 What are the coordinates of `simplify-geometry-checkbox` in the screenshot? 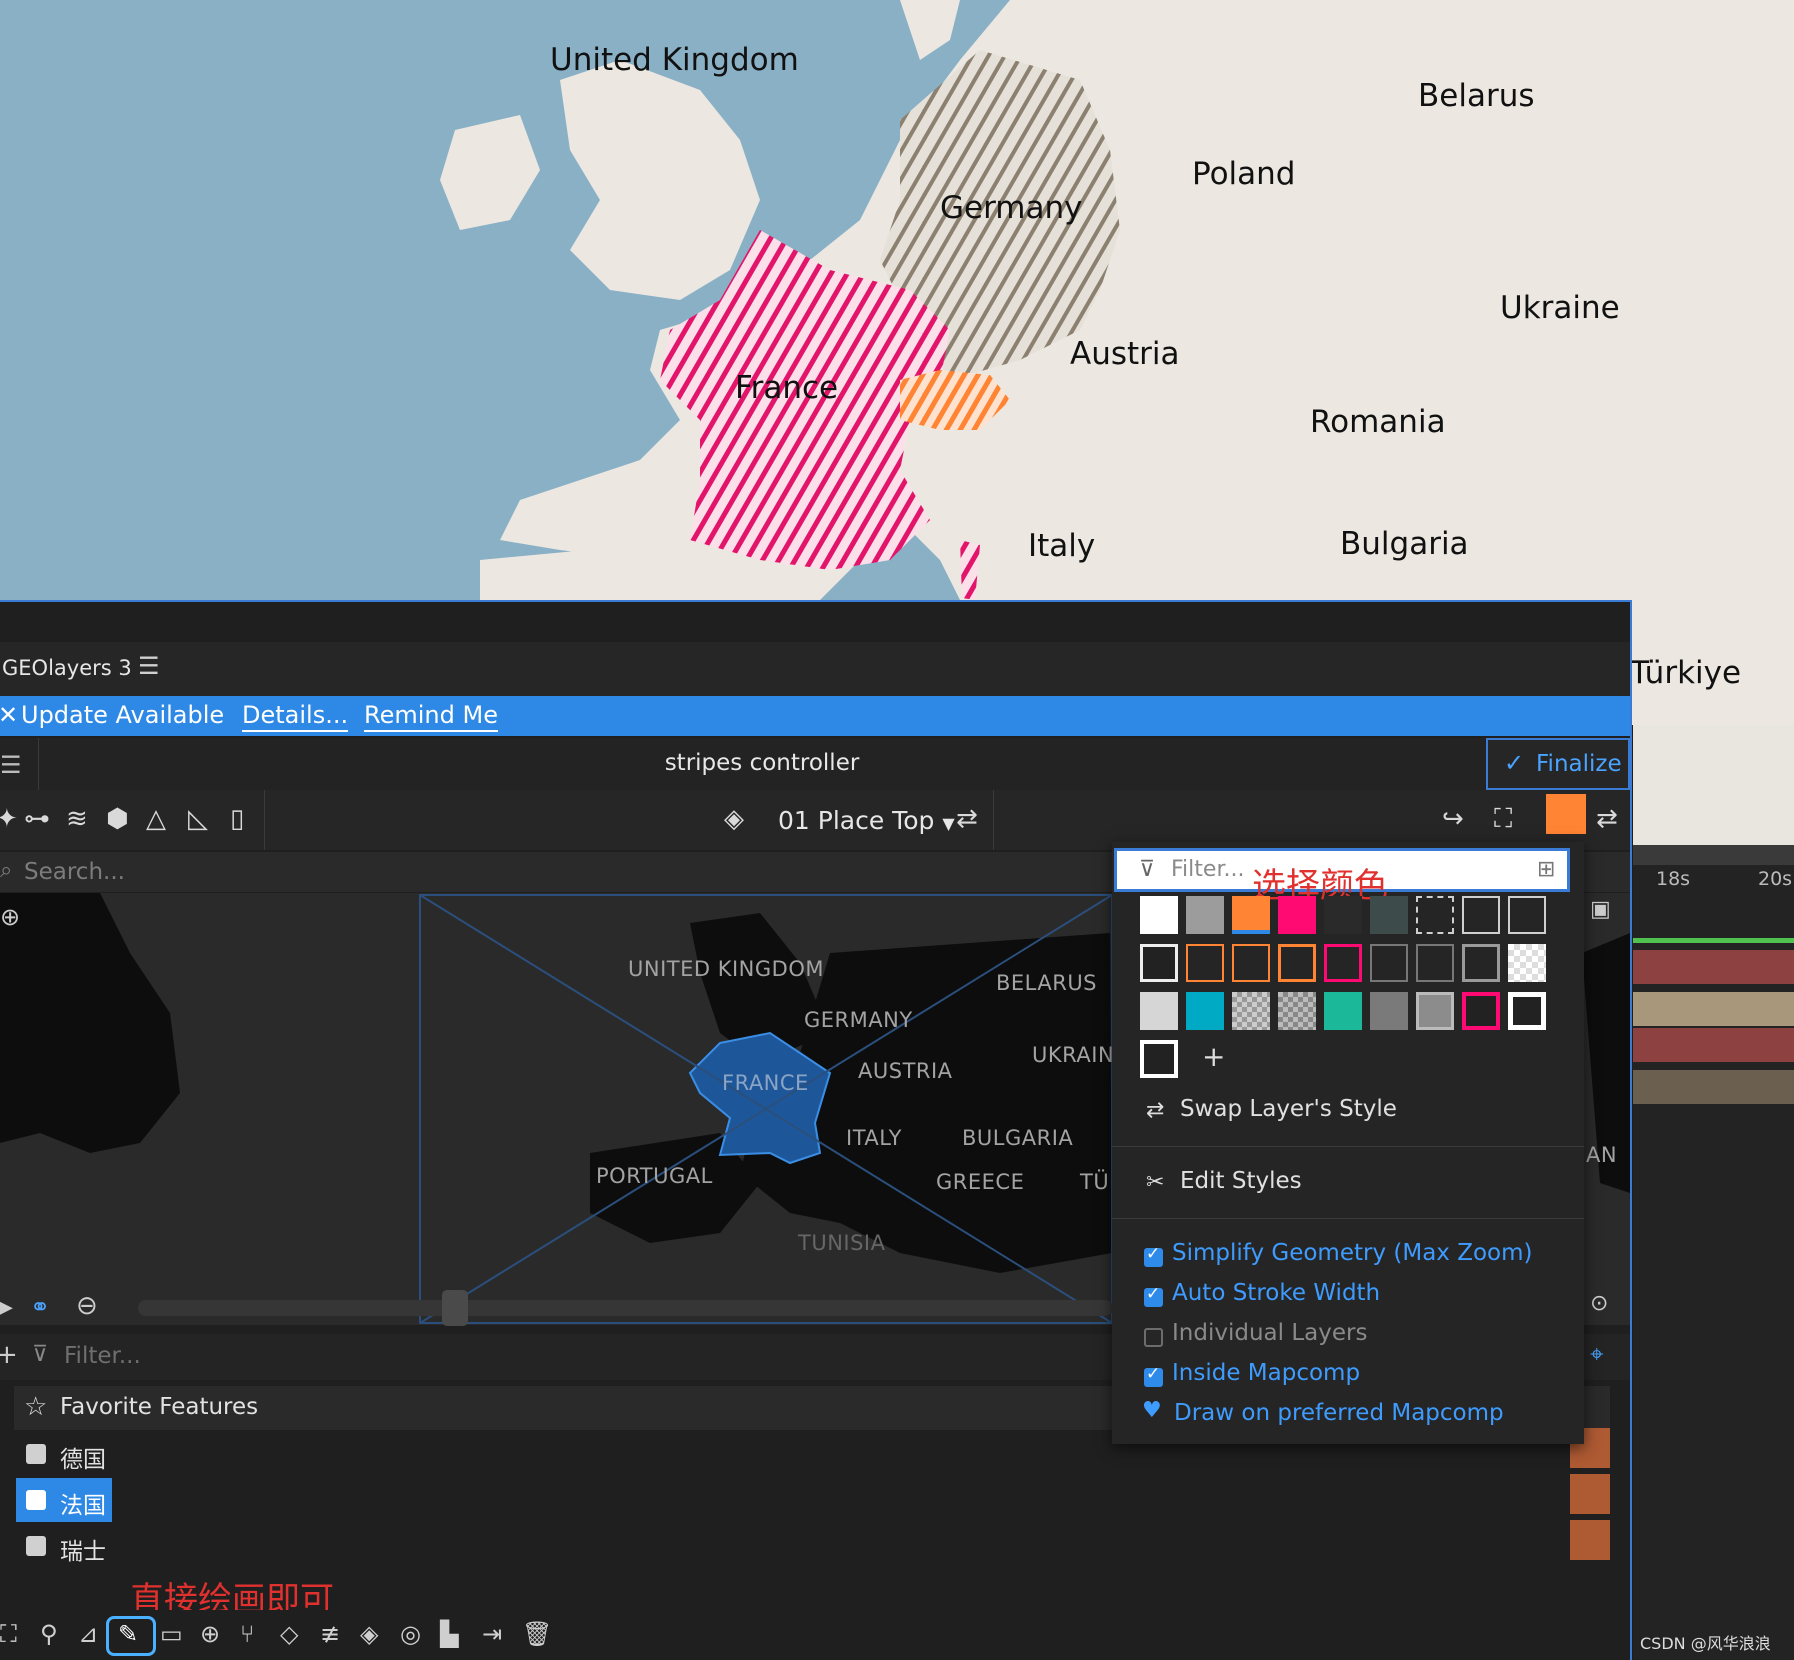 It's located at (1153, 1255).